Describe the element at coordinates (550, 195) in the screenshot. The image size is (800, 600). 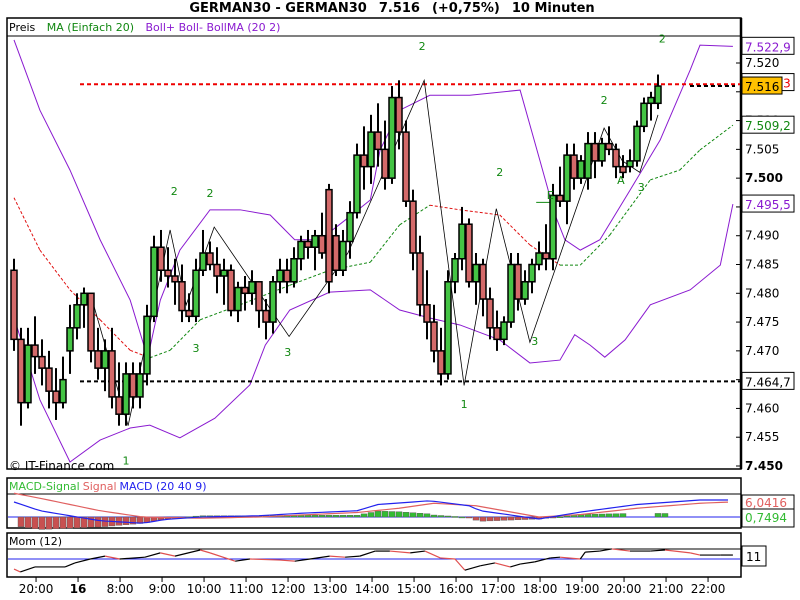
I see `wave-label: E` at that location.